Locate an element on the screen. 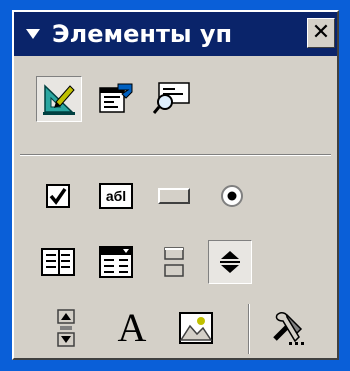 The image size is (350, 371). checkbox-icon is located at coordinates (58, 196).